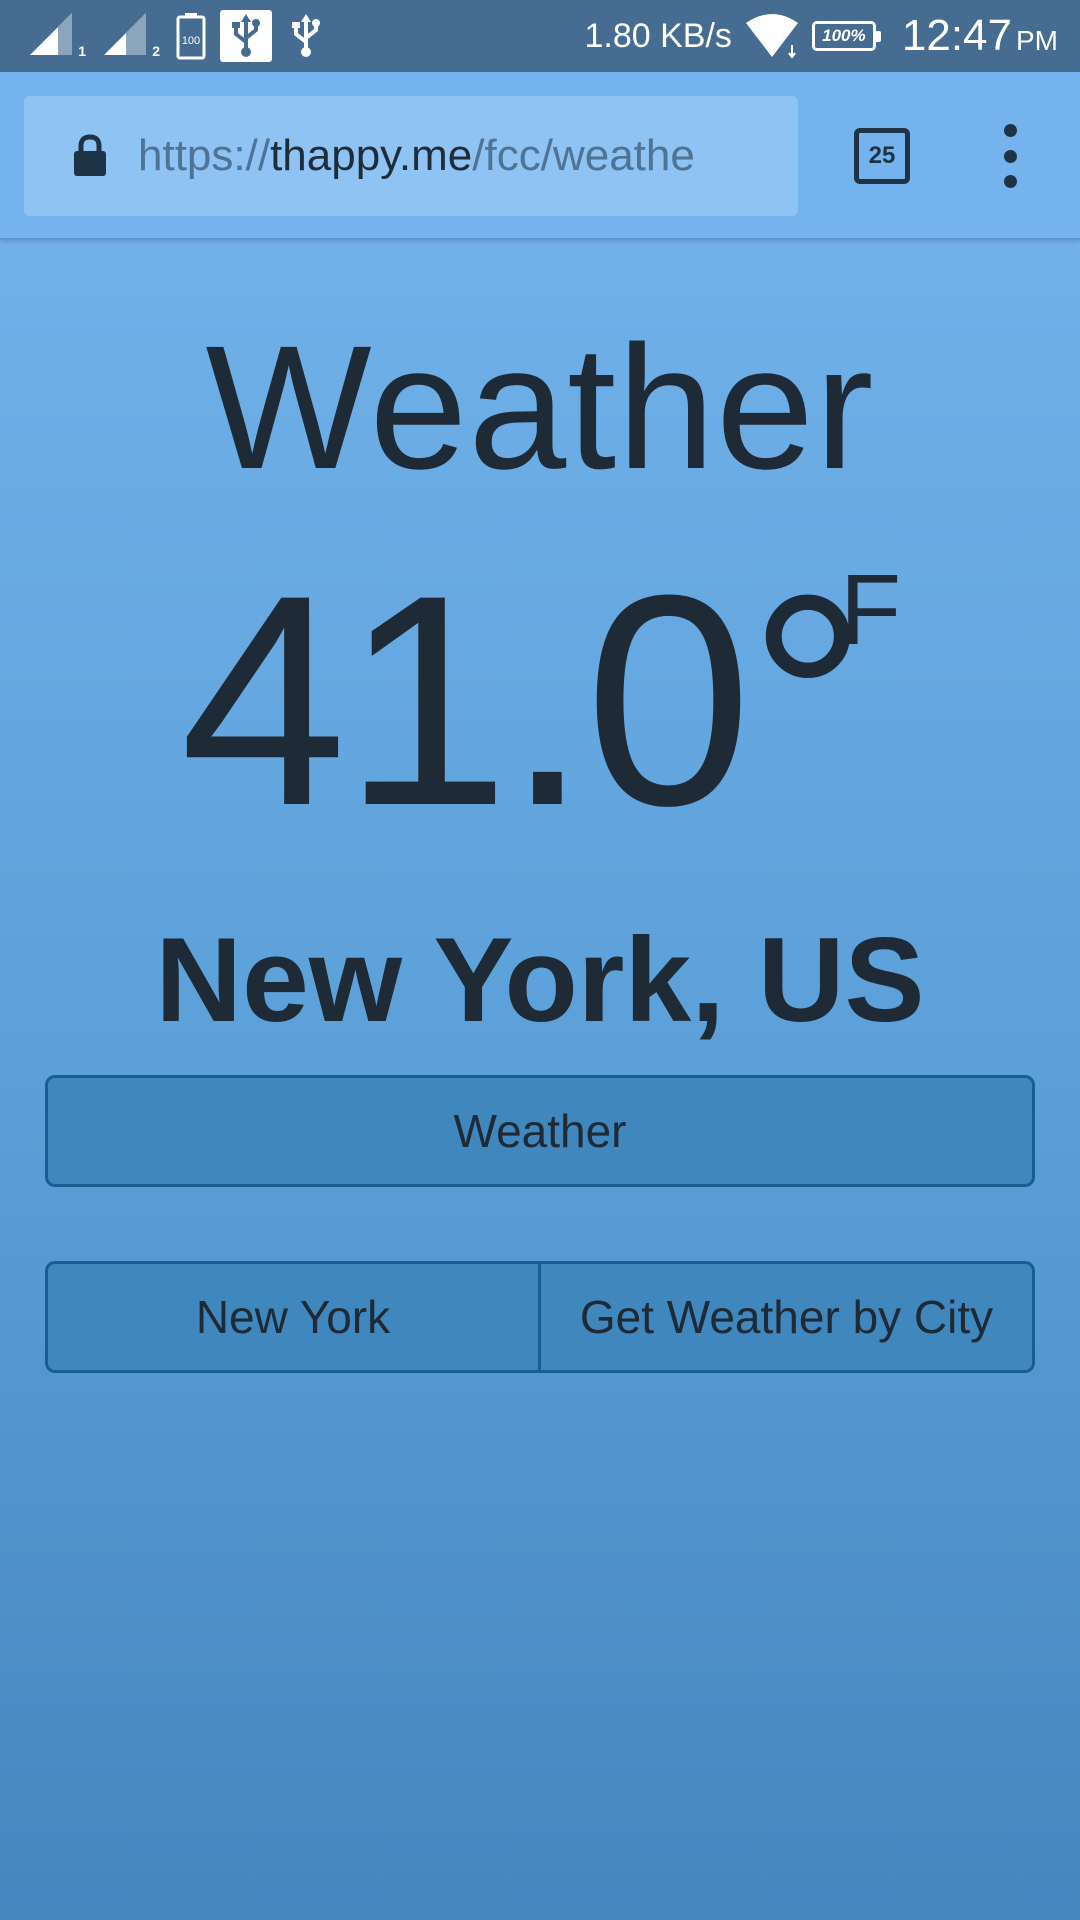  What do you see at coordinates (246, 36) in the screenshot?
I see `usb-debug-icon` at bounding box center [246, 36].